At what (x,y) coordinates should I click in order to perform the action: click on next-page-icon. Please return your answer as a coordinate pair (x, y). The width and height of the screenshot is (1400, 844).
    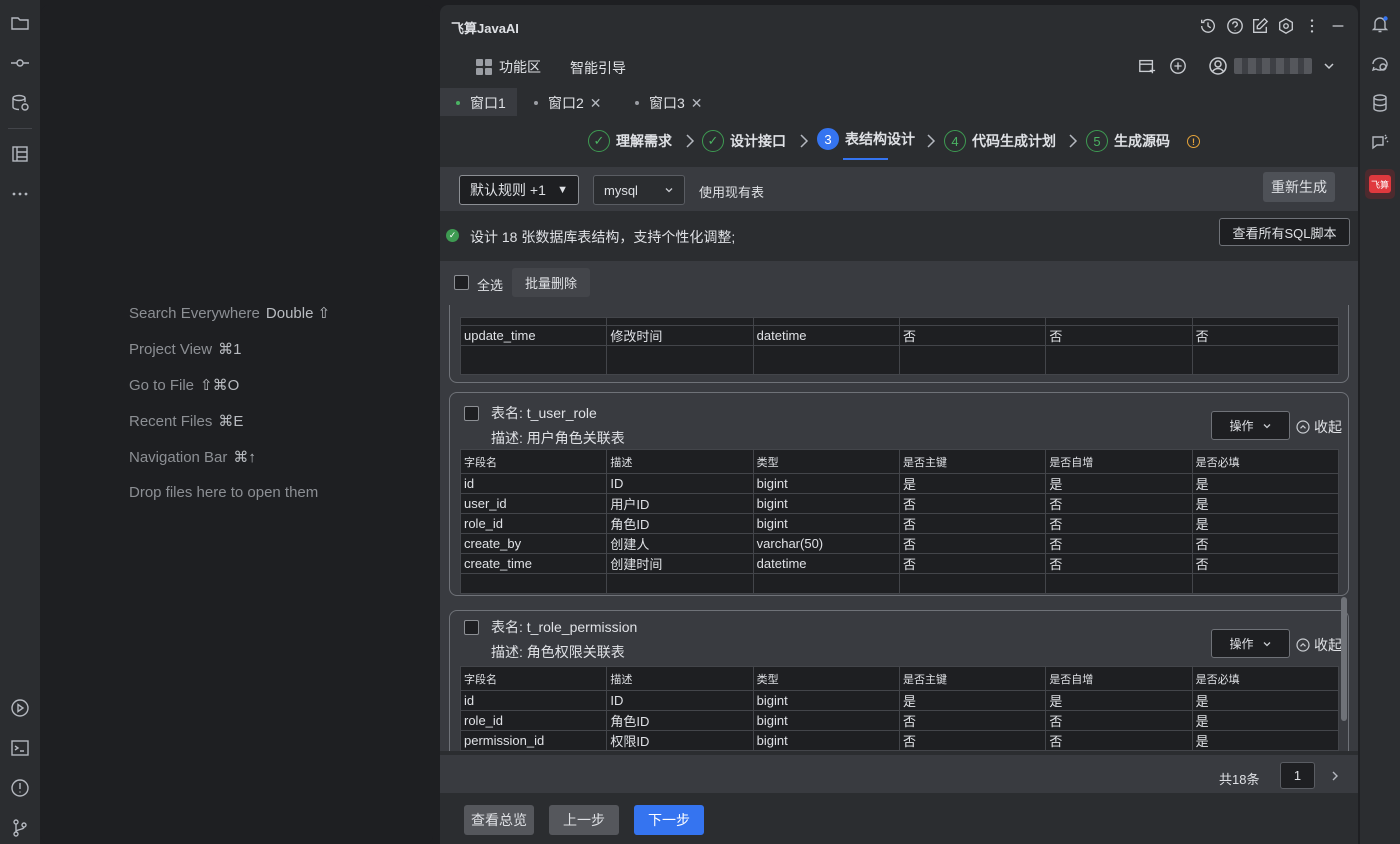
    Looking at the image, I should click on (1335, 776).